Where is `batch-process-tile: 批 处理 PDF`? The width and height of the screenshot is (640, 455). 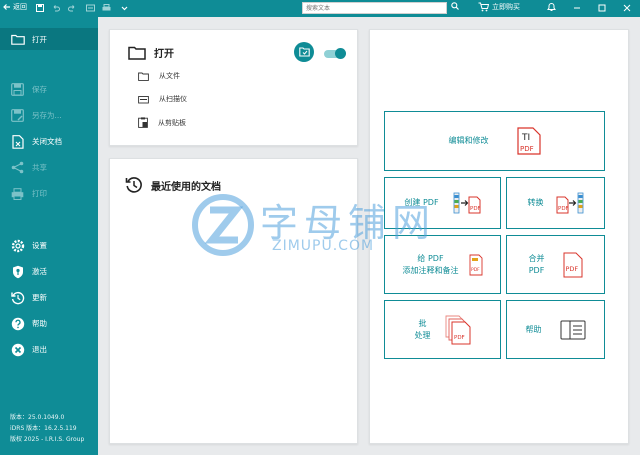
batch-process-tile: 批 处理 PDF is located at coordinates (442, 329).